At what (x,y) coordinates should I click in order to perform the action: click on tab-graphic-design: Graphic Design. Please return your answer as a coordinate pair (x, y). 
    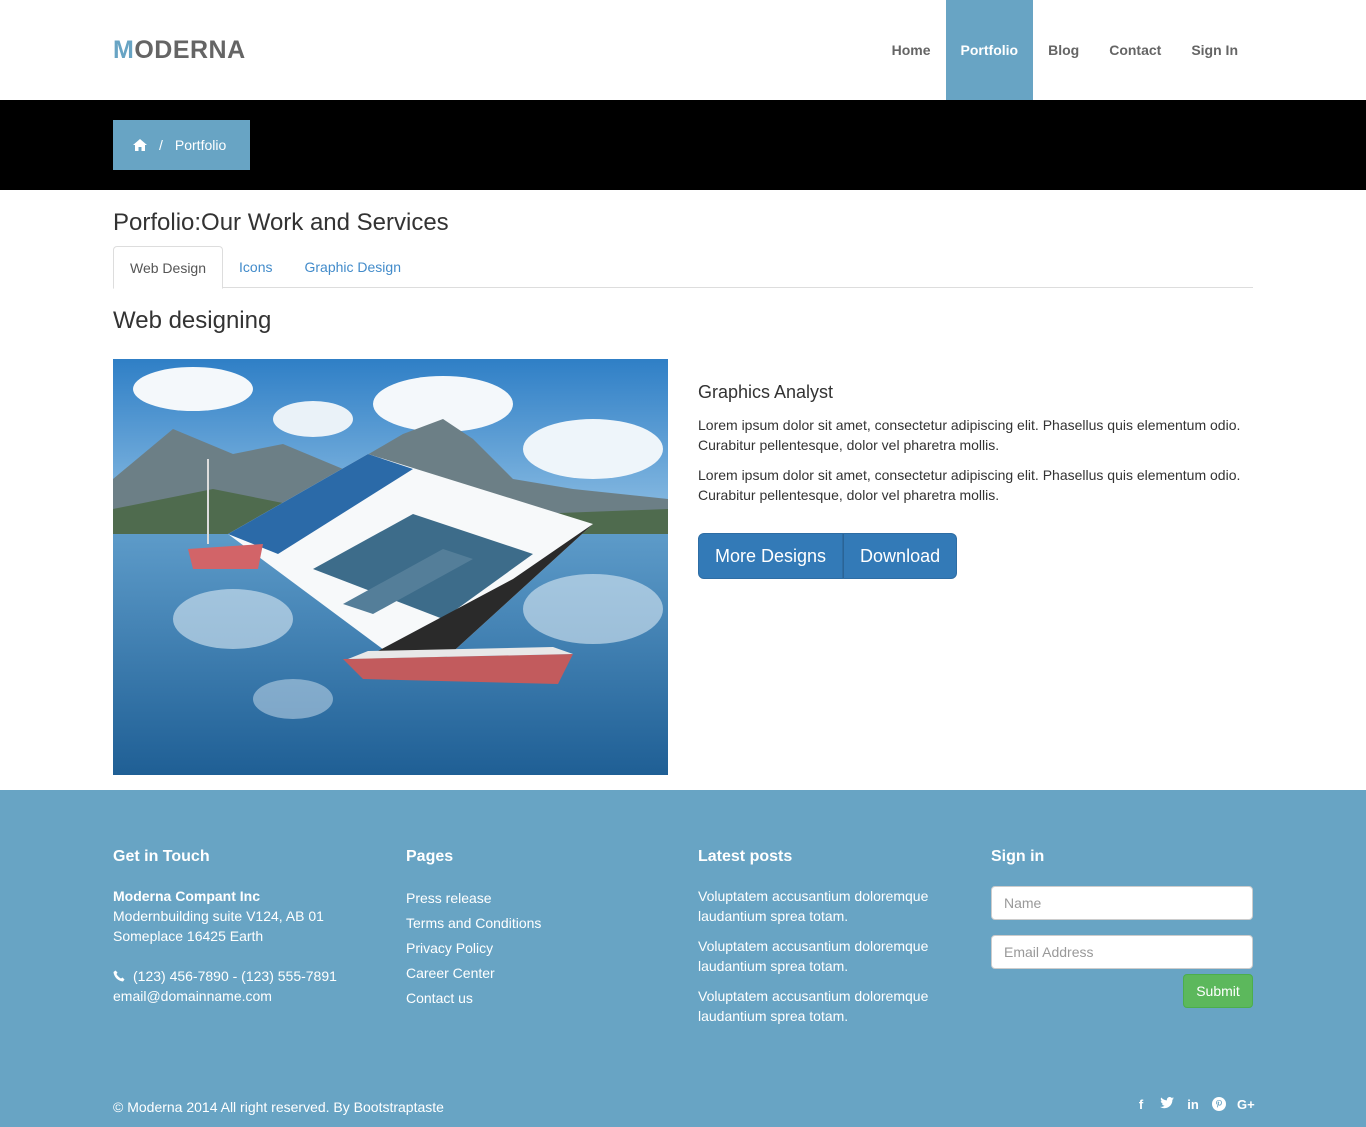
    Looking at the image, I should click on (352, 267).